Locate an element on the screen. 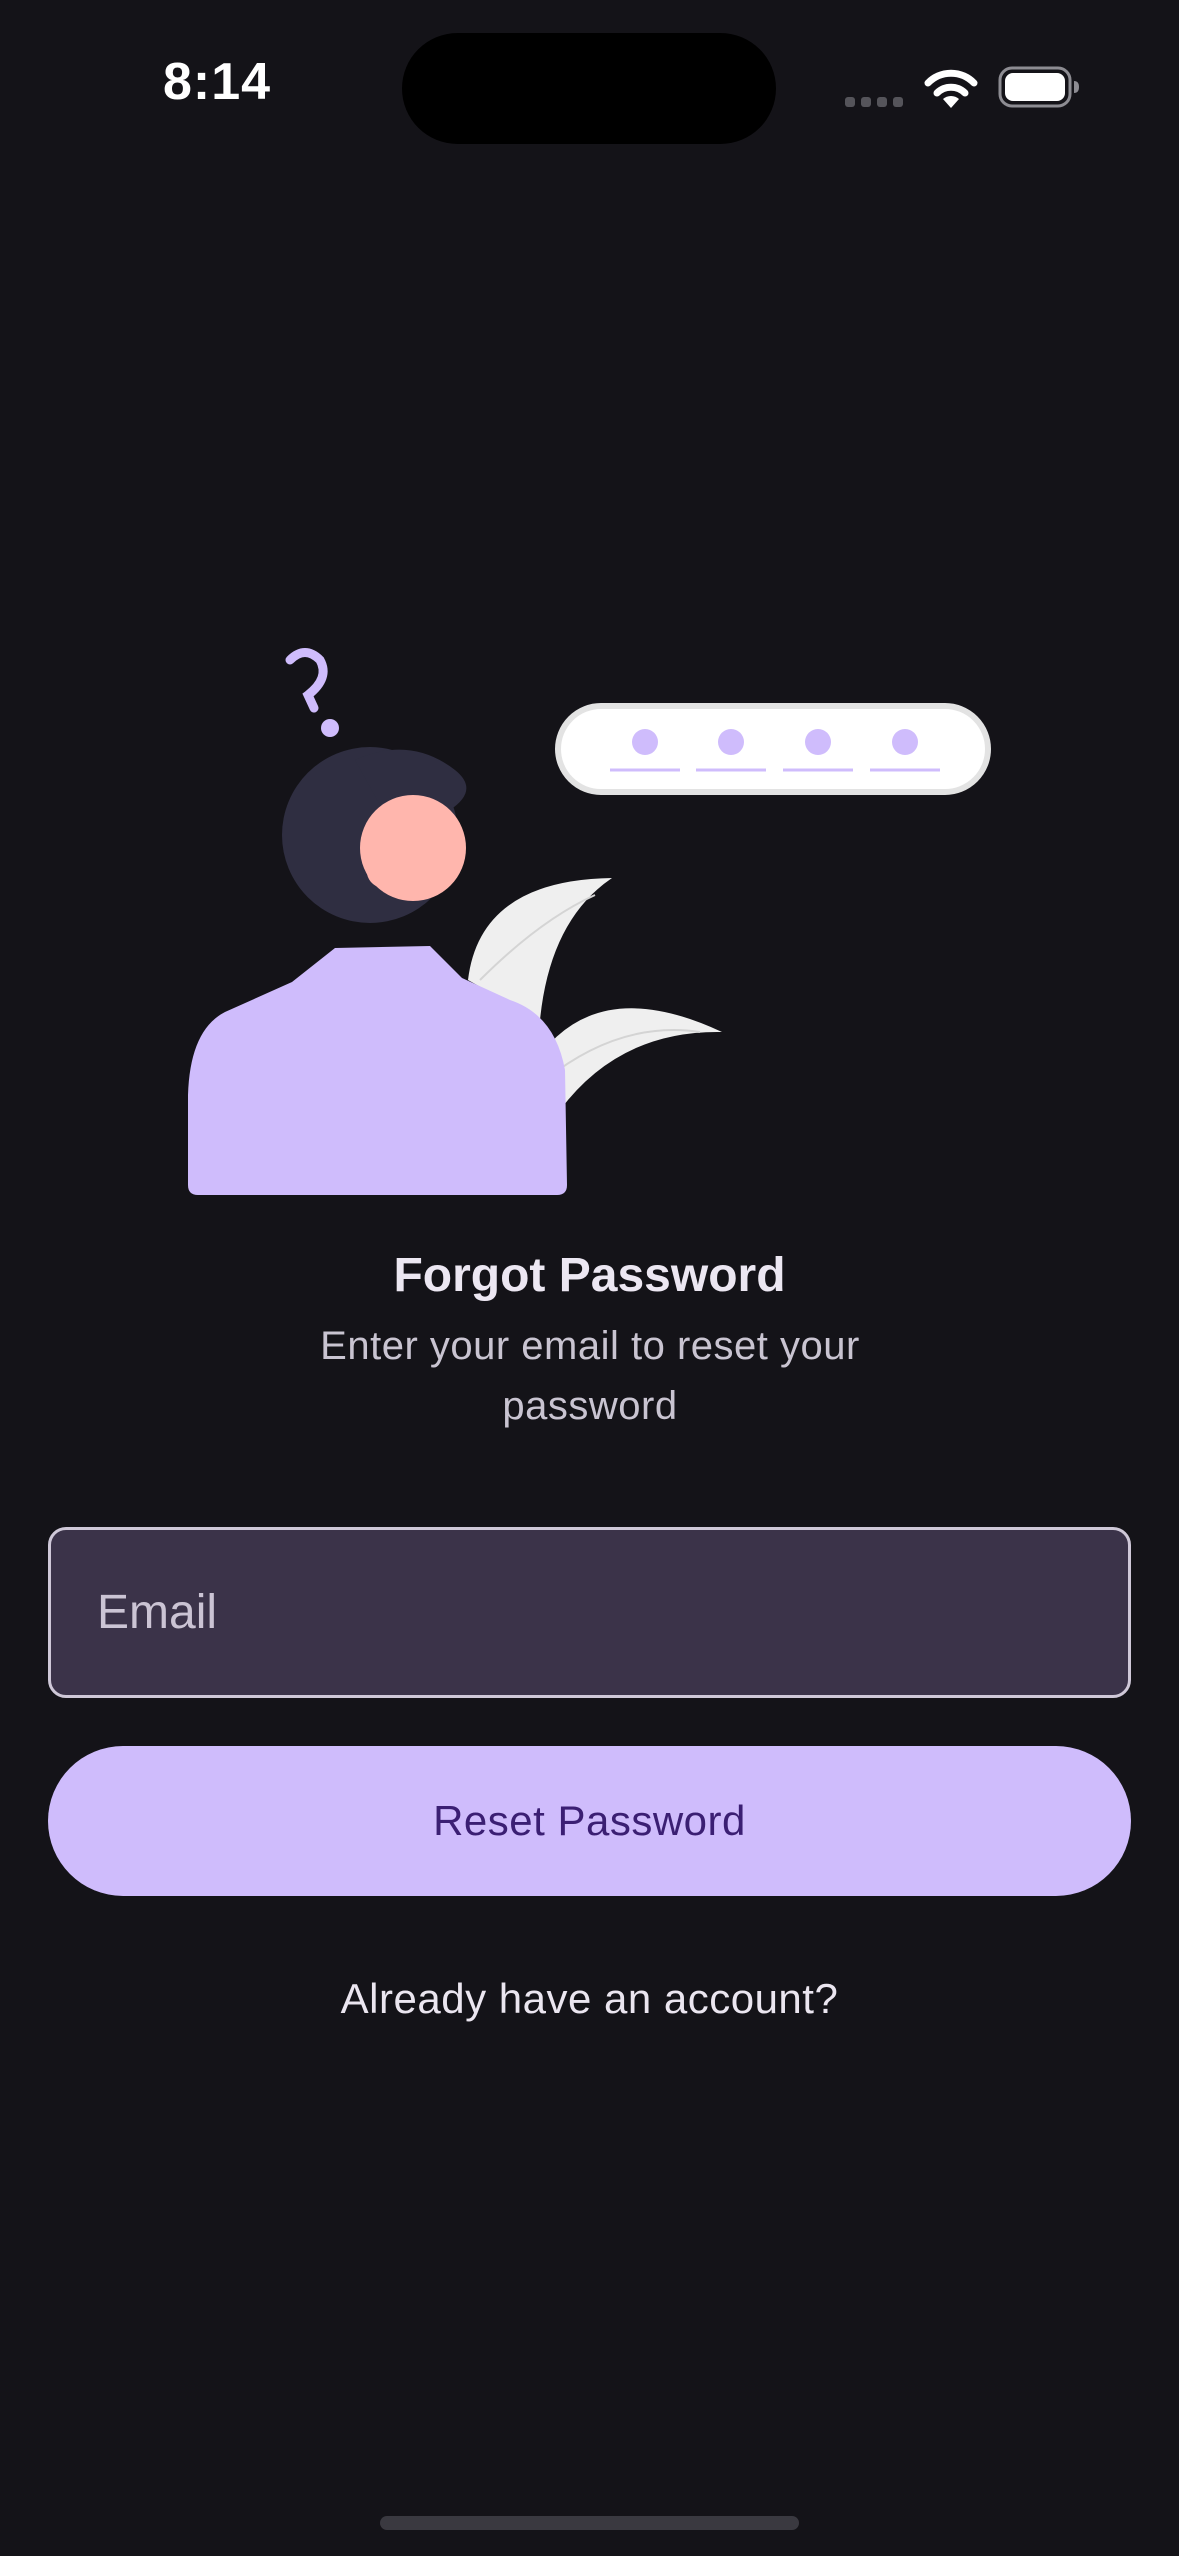 The image size is (1179, 2556). already-have-account-link: Already have an account? is located at coordinates (589, 1999).